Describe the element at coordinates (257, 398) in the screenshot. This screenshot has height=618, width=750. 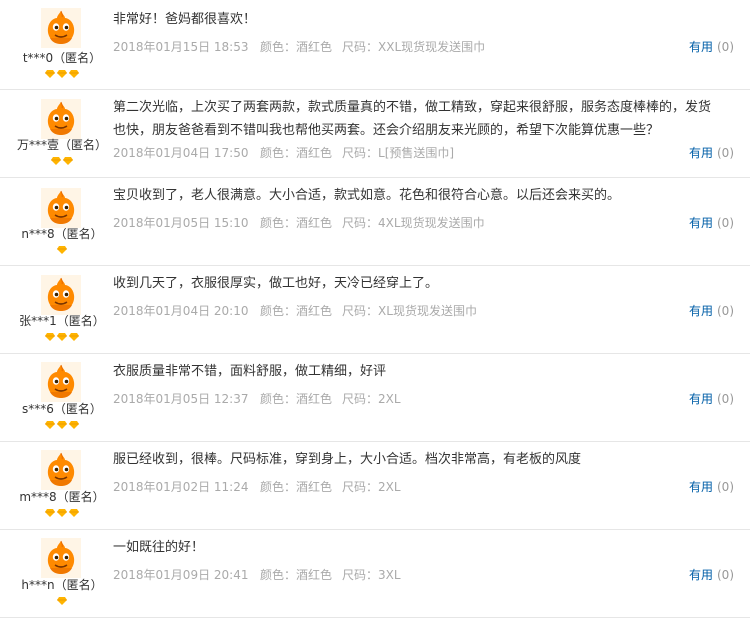
I see `review-meta: 2018年01月05日 12:37 颜色：酒红色 尺码：2XL` at that location.